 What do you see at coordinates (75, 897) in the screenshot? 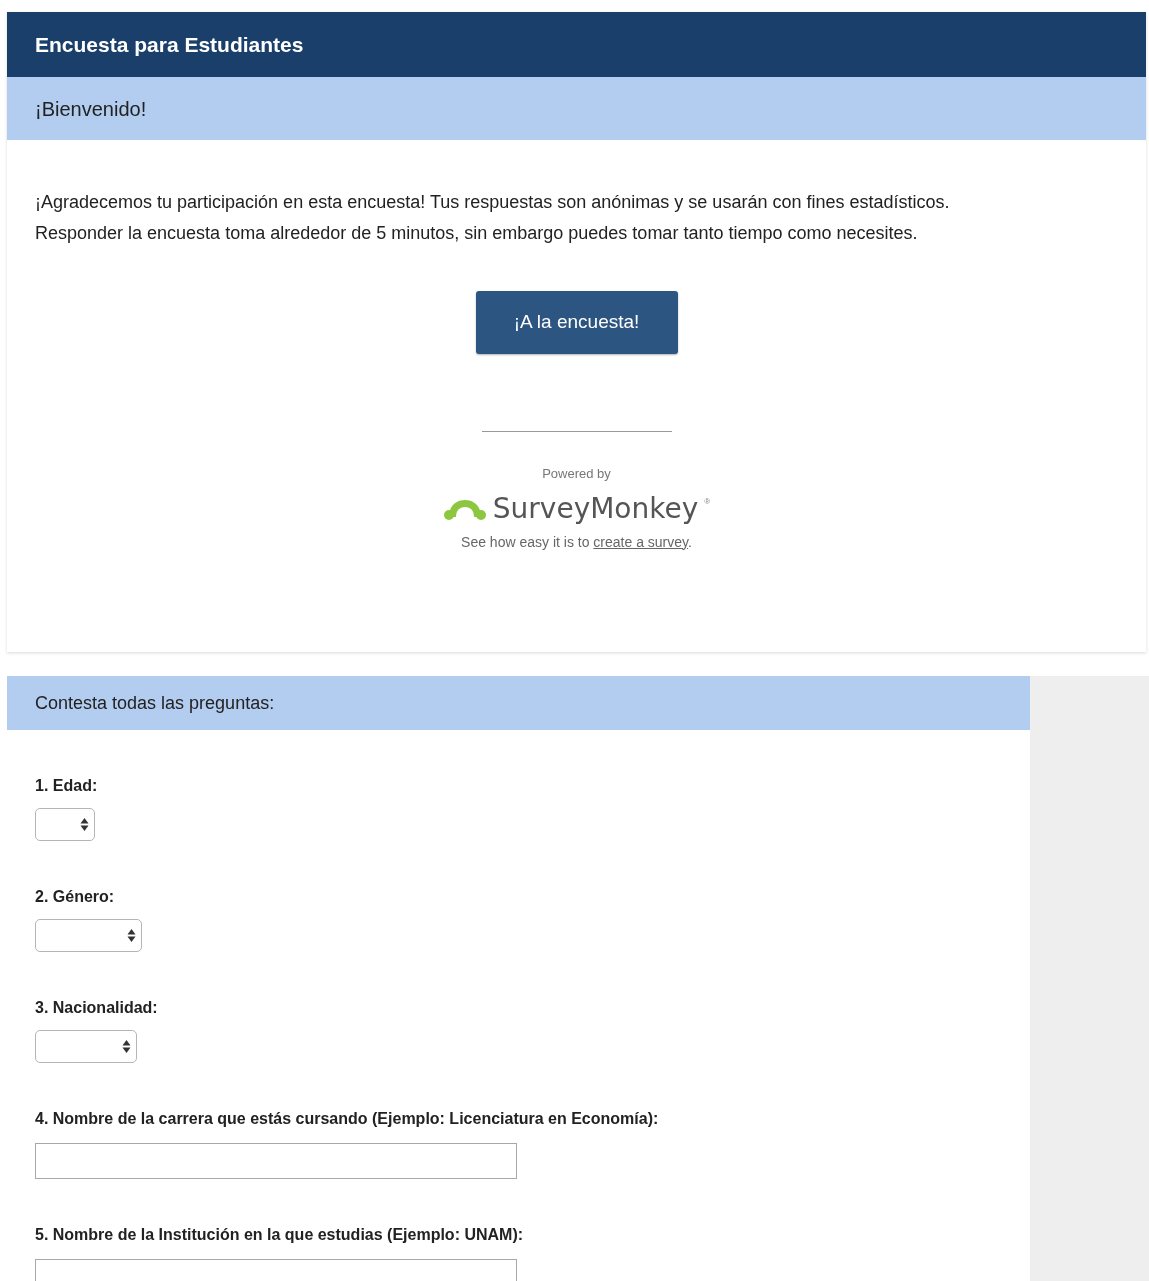
I see `question-label: 2. Género:` at bounding box center [75, 897].